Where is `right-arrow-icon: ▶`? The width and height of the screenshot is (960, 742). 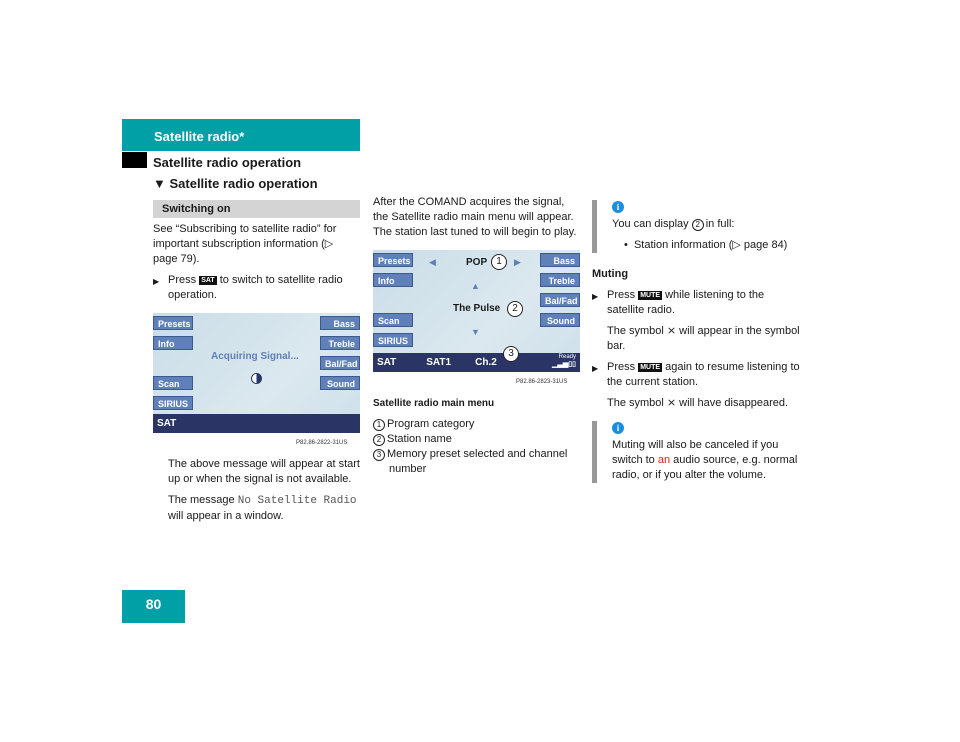 right-arrow-icon: ▶ is located at coordinates (517, 262).